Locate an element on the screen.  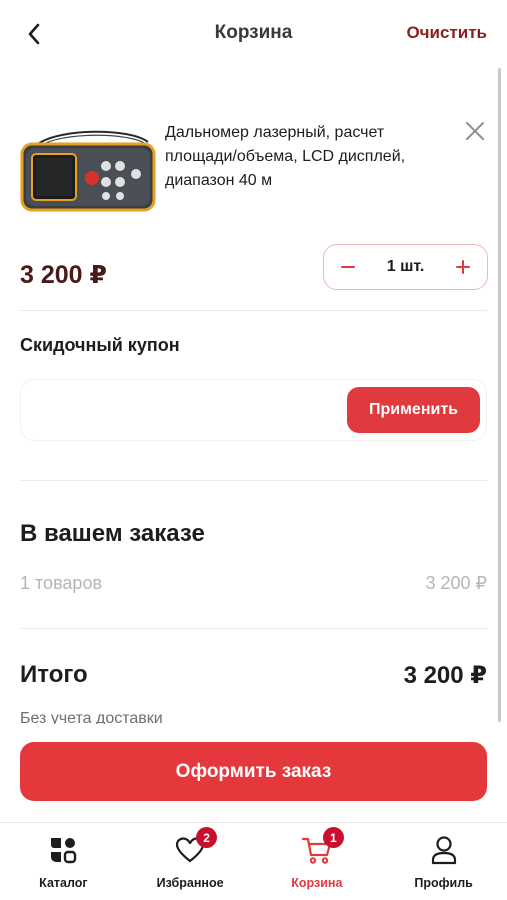
coupon-input is located at coordinates (185, 411).